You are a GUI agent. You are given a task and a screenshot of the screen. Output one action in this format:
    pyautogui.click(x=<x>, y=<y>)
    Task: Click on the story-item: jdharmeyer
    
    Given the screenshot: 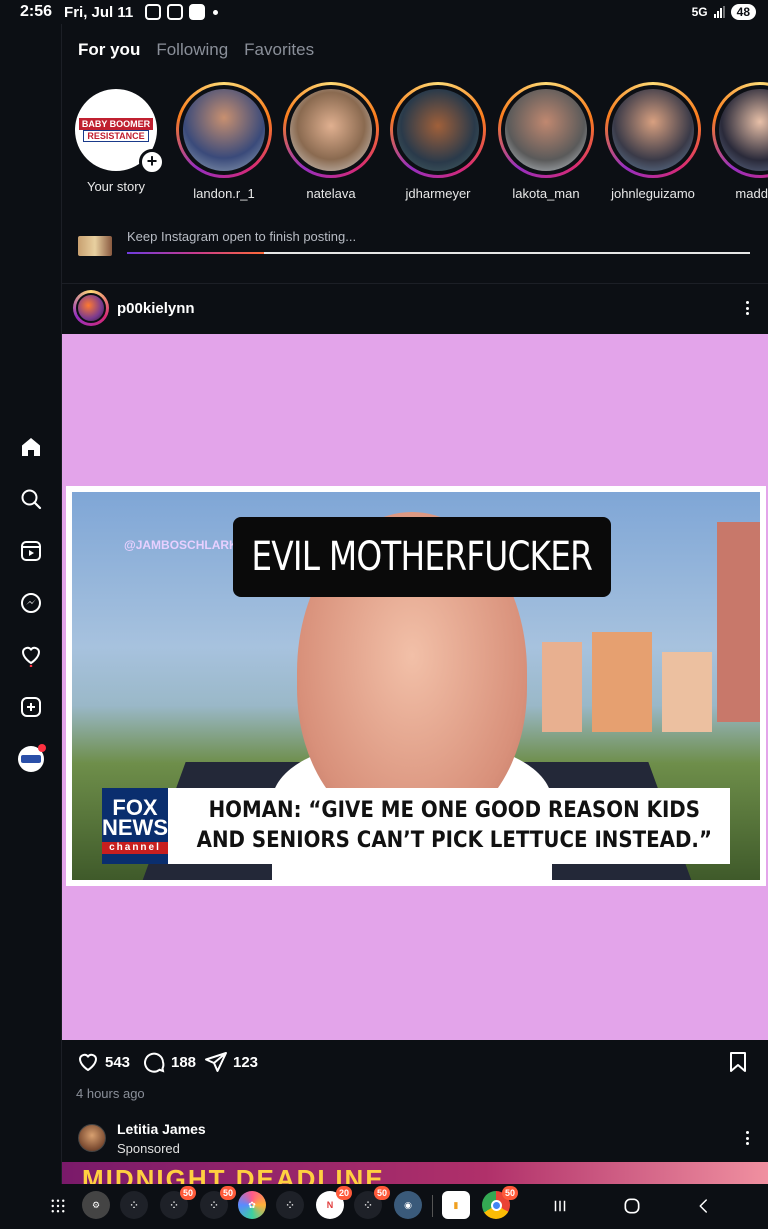 What is the action you would take?
    pyautogui.click(x=438, y=141)
    